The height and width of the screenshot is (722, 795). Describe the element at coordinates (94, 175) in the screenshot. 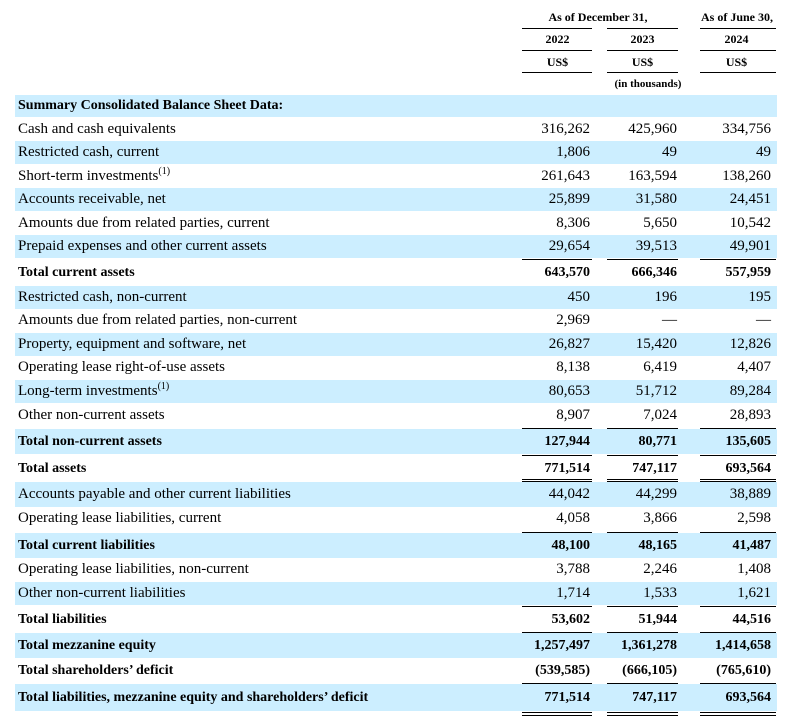

I see `row-label: Short-term investments(1)` at that location.